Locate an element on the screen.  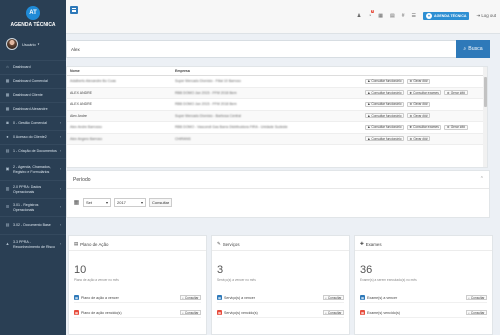
hash-icon: # is located at coordinates (403, 16).